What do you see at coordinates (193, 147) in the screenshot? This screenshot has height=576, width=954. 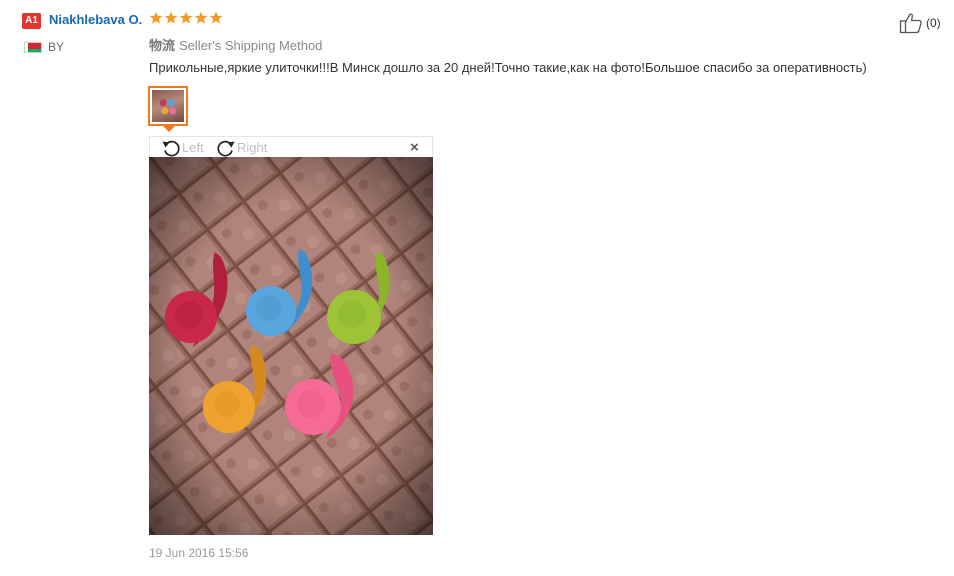 I see `rotate-left-label: Left` at bounding box center [193, 147].